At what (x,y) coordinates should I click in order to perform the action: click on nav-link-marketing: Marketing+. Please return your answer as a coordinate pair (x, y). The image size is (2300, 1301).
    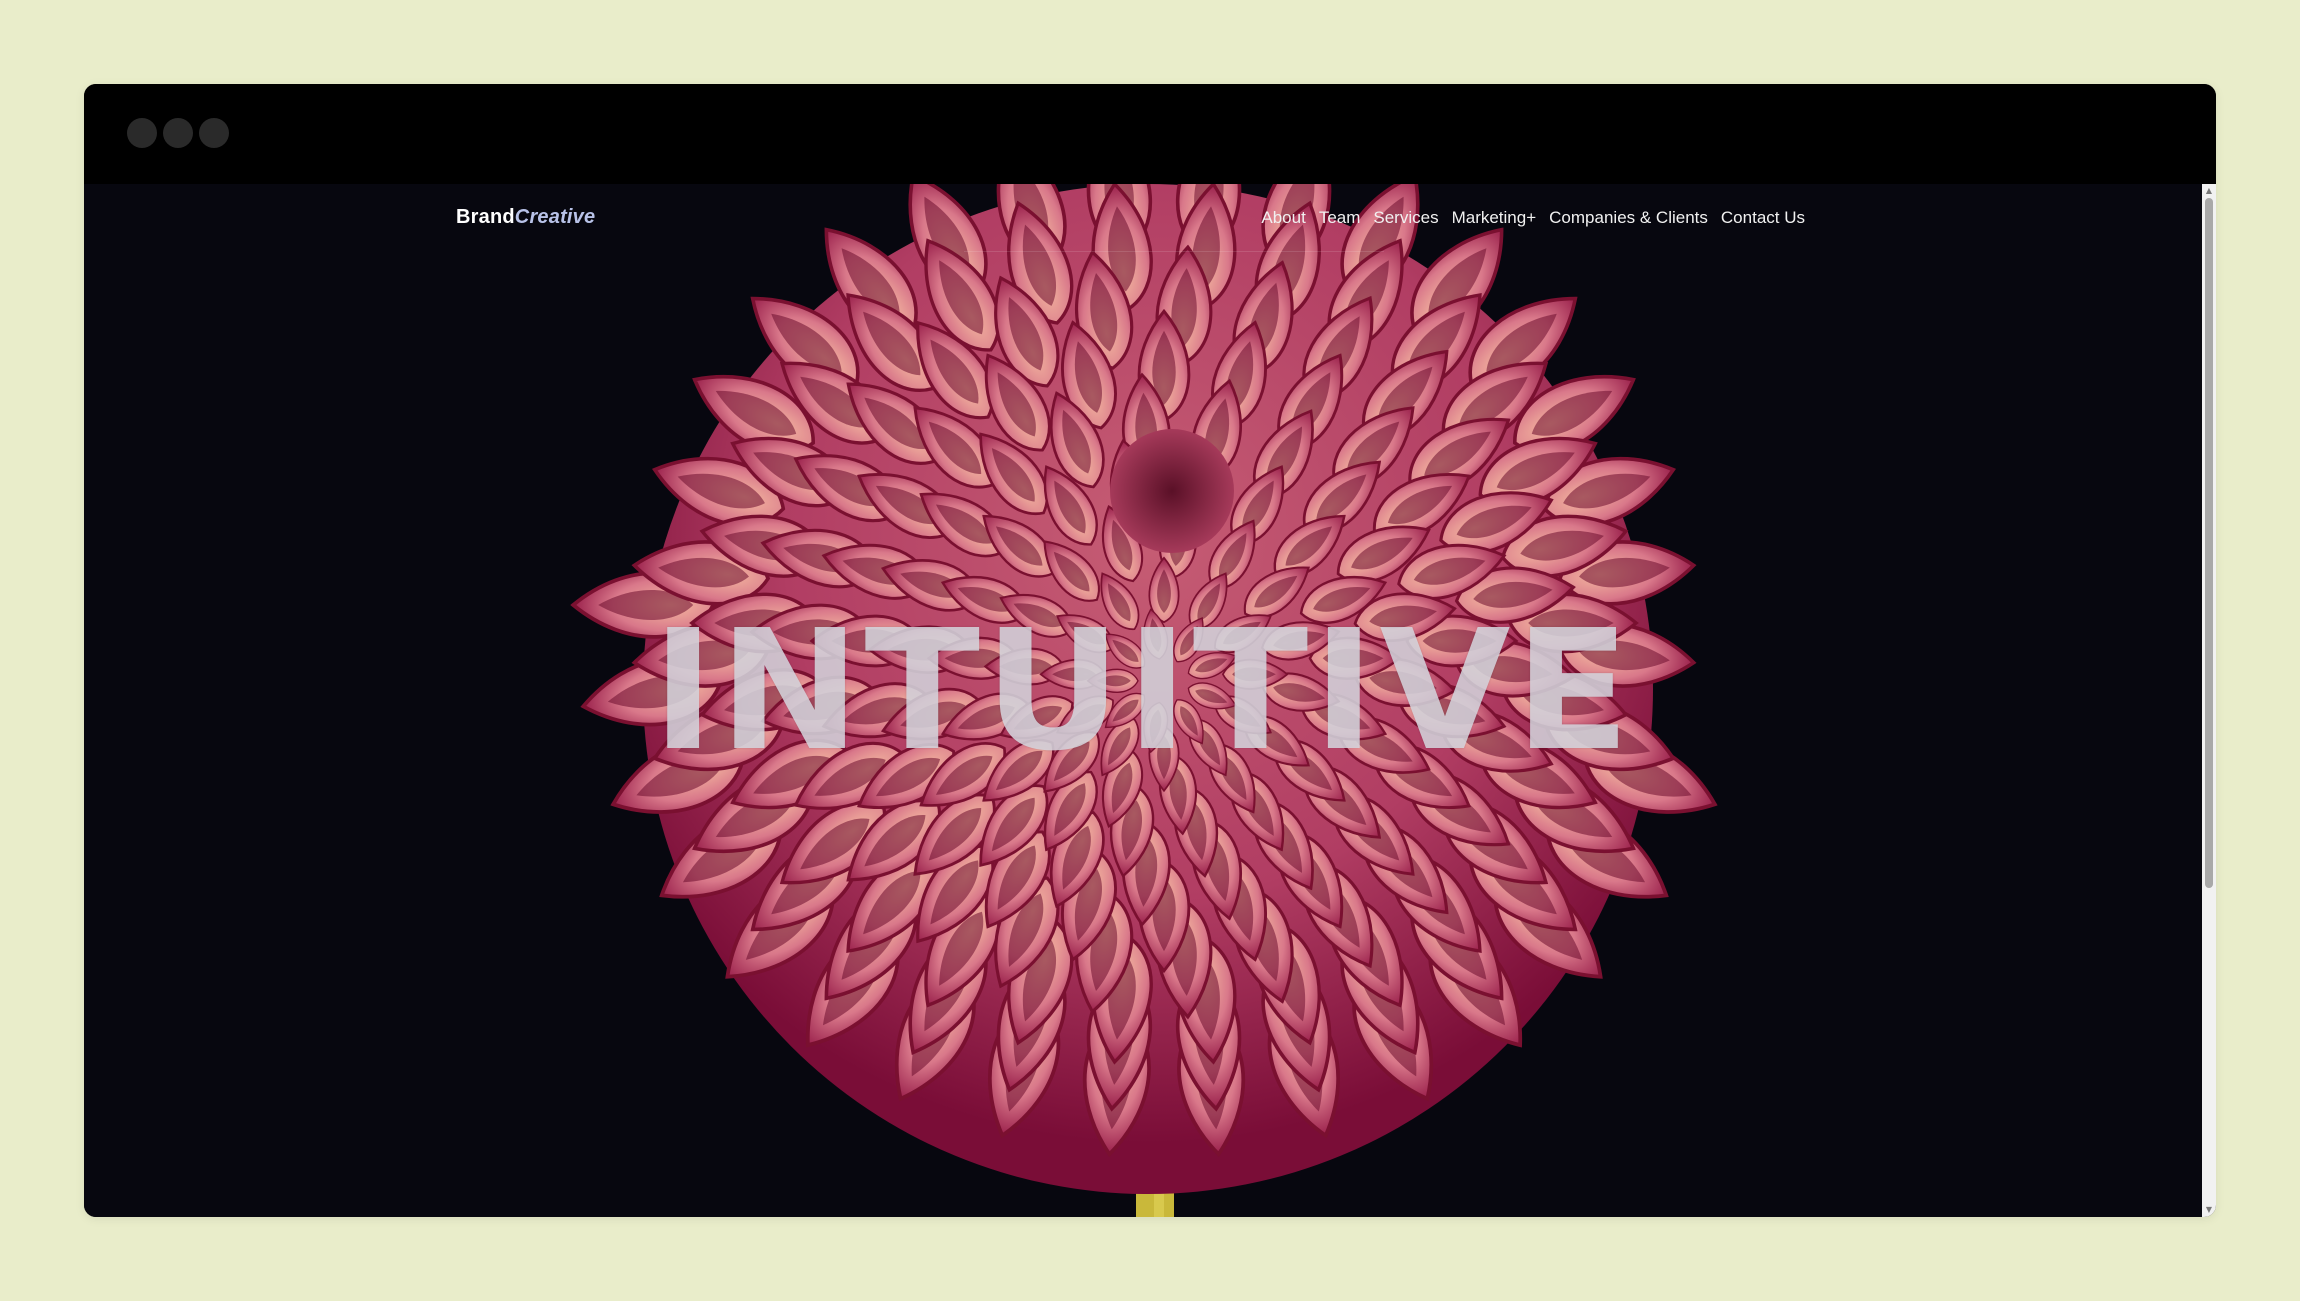
    Looking at the image, I should click on (1494, 218).